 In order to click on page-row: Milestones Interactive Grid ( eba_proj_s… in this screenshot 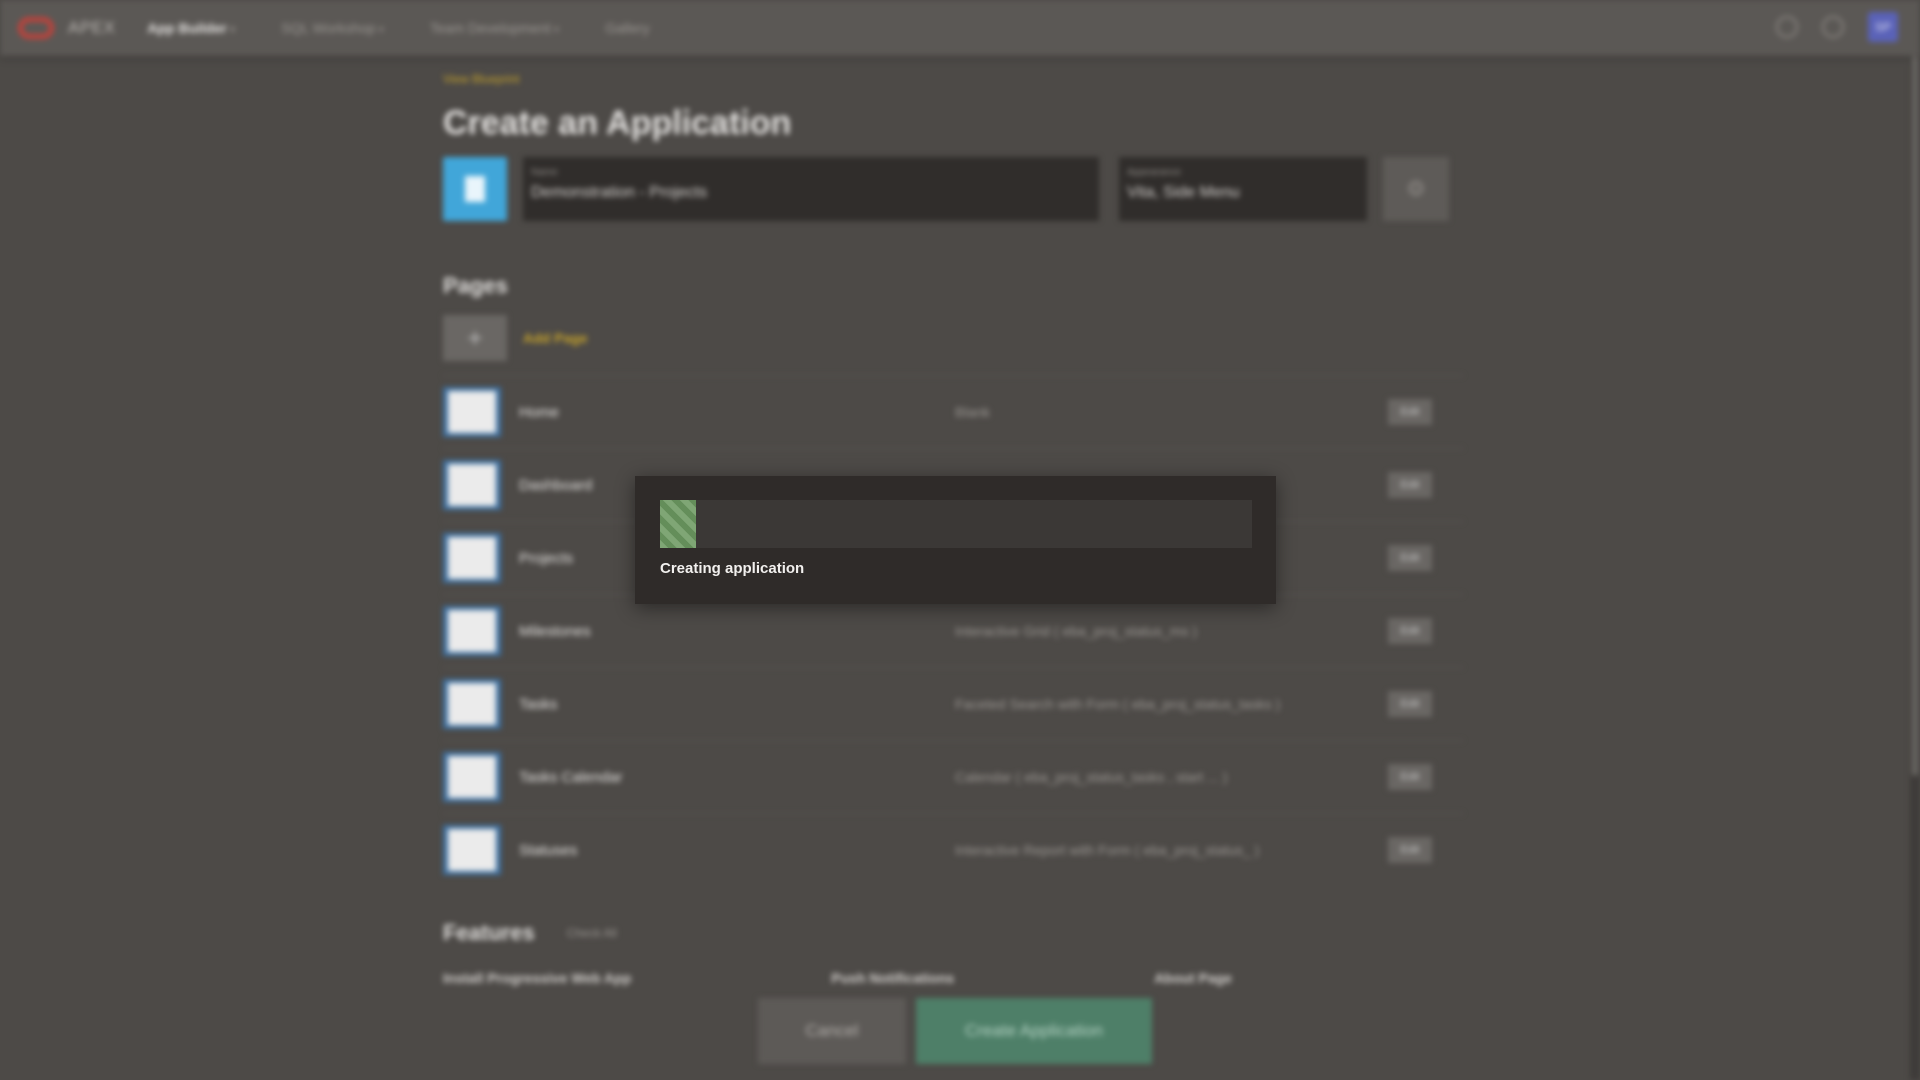, I will do `click(953, 630)`.